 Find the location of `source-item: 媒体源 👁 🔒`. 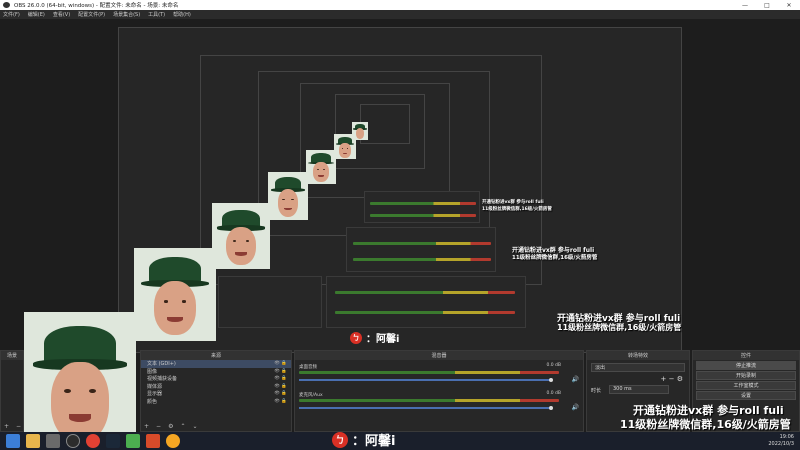

source-item: 媒体源 👁 🔒 is located at coordinates (216, 387).